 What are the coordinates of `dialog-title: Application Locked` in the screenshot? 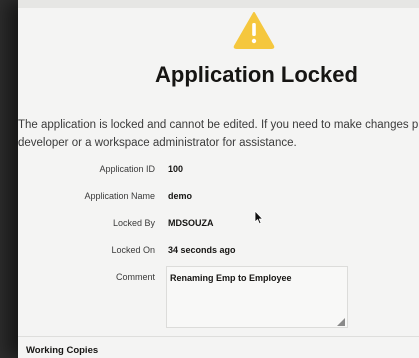 It's located at (256, 74).